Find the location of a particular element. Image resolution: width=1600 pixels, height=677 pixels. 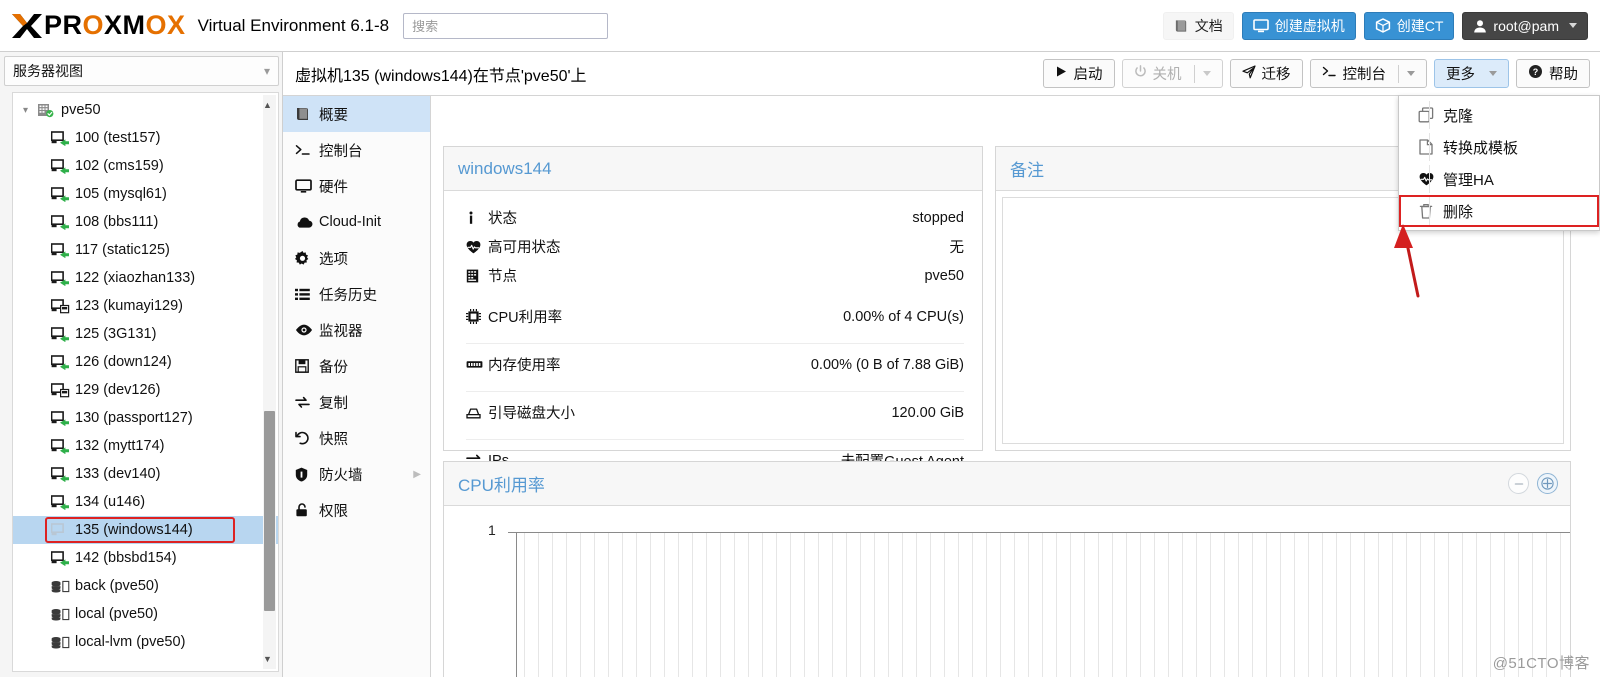

nav-item-5: 任务历史 is located at coordinates (356, 294).